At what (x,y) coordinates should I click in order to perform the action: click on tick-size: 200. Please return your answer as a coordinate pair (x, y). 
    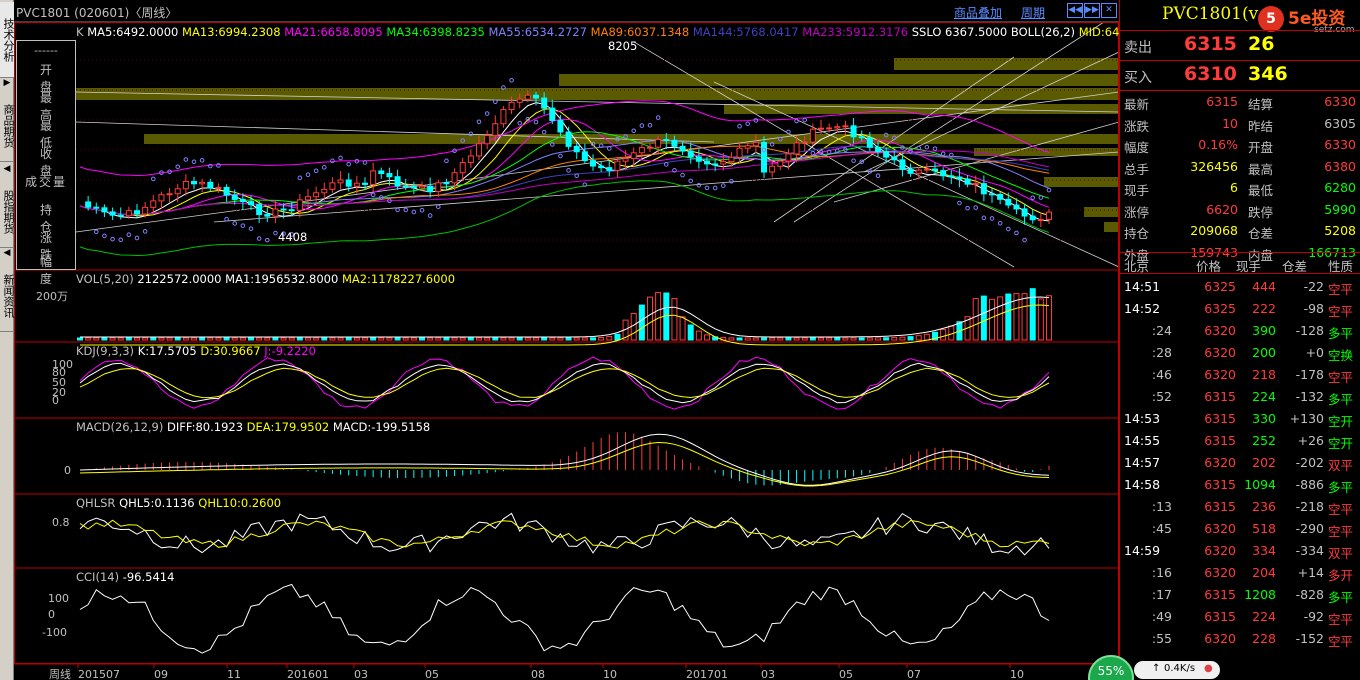
    Looking at the image, I should click on (1264, 352).